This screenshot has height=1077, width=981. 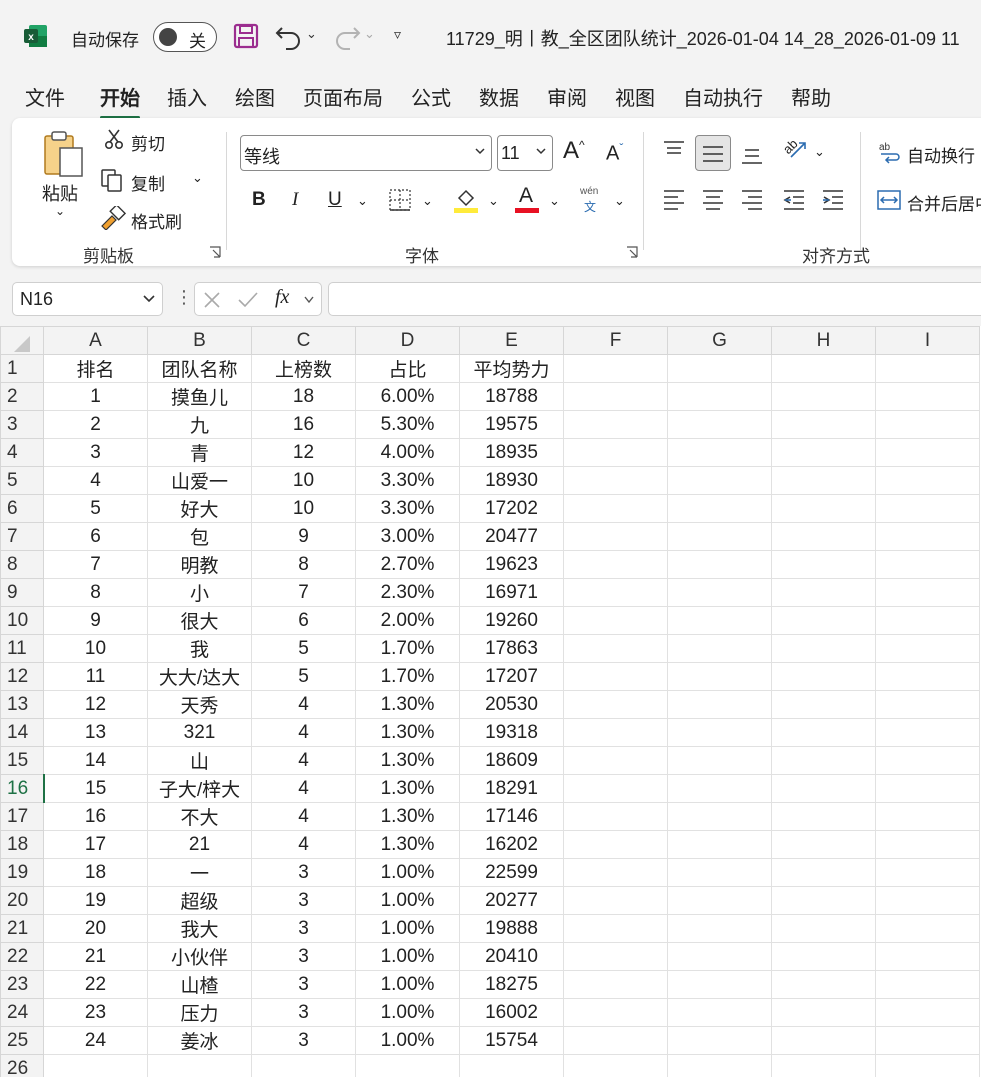 What do you see at coordinates (303, 340) in the screenshot?
I see `column-header-c: C` at bounding box center [303, 340].